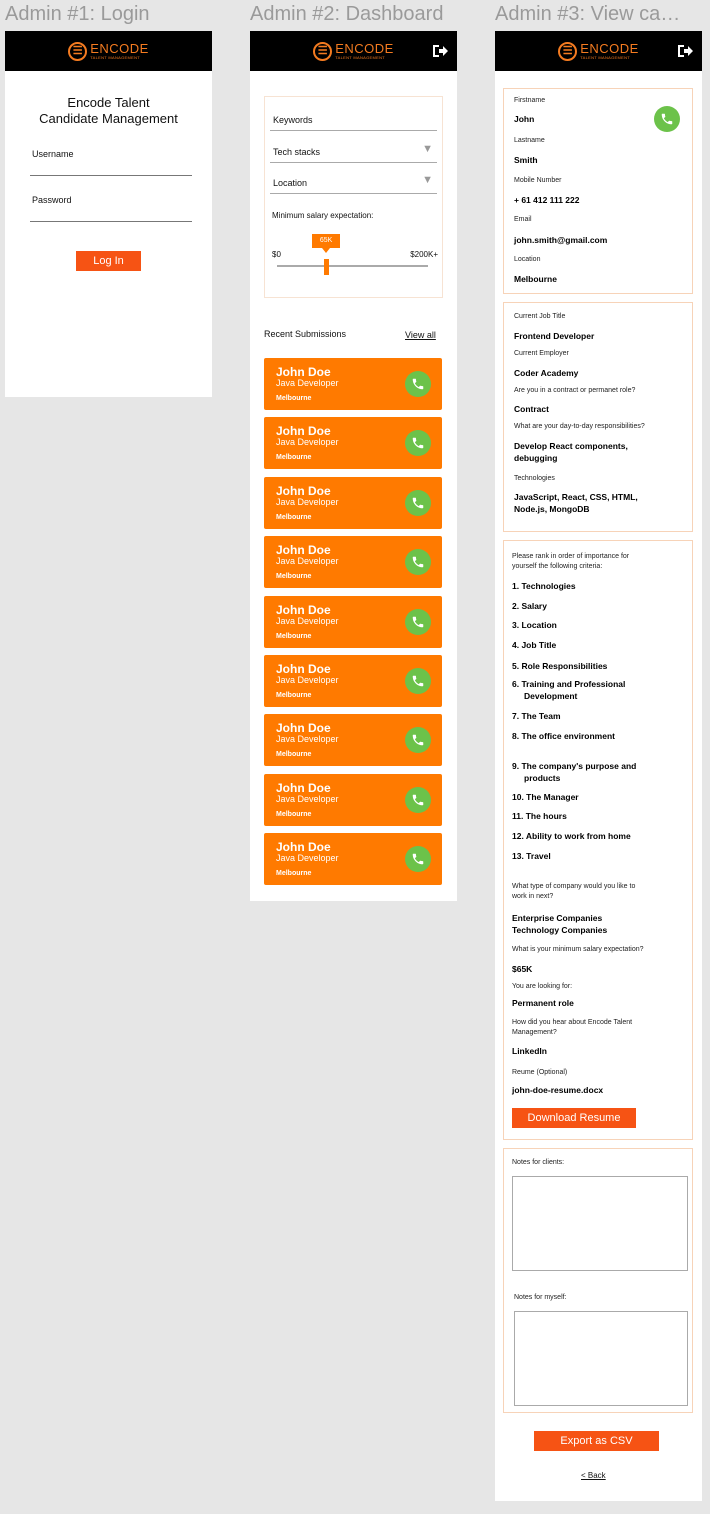 The width and height of the screenshot is (710, 1514). I want to click on salary-label: Minimum salary expectation:, so click(323, 215).